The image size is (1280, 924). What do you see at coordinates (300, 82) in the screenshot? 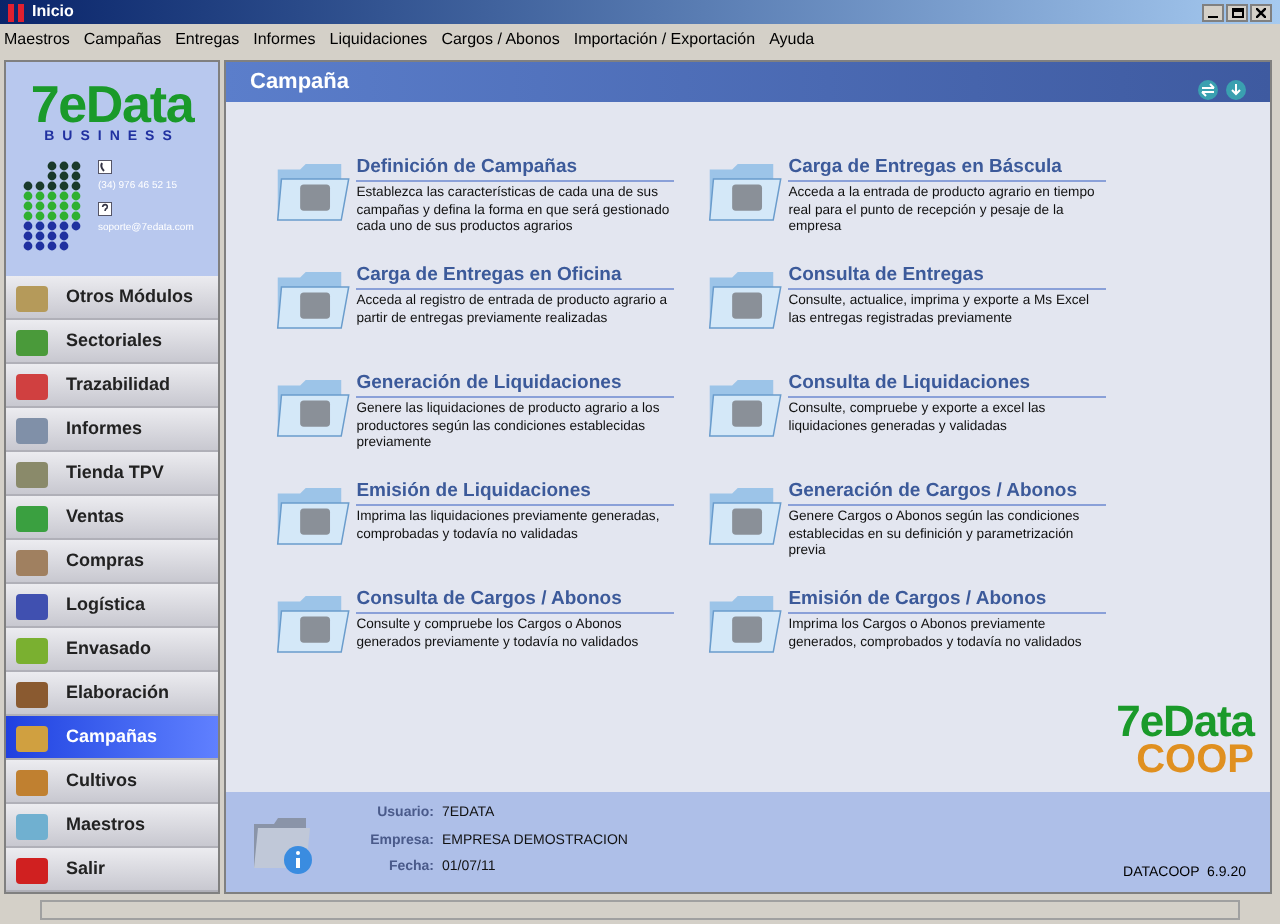
I see `section-title: Campaña` at bounding box center [300, 82].